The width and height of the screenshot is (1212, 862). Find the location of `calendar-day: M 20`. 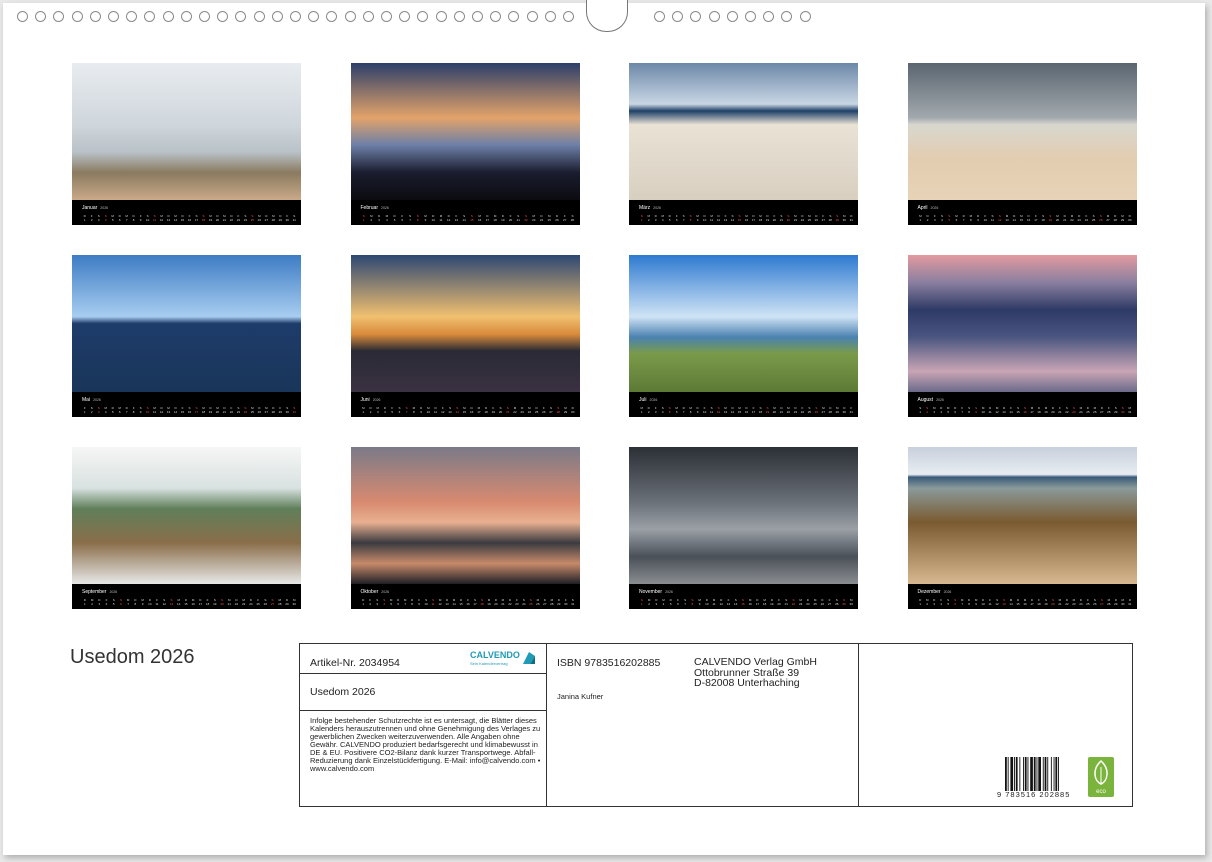

calendar-day: M 20 is located at coordinates (217, 410).